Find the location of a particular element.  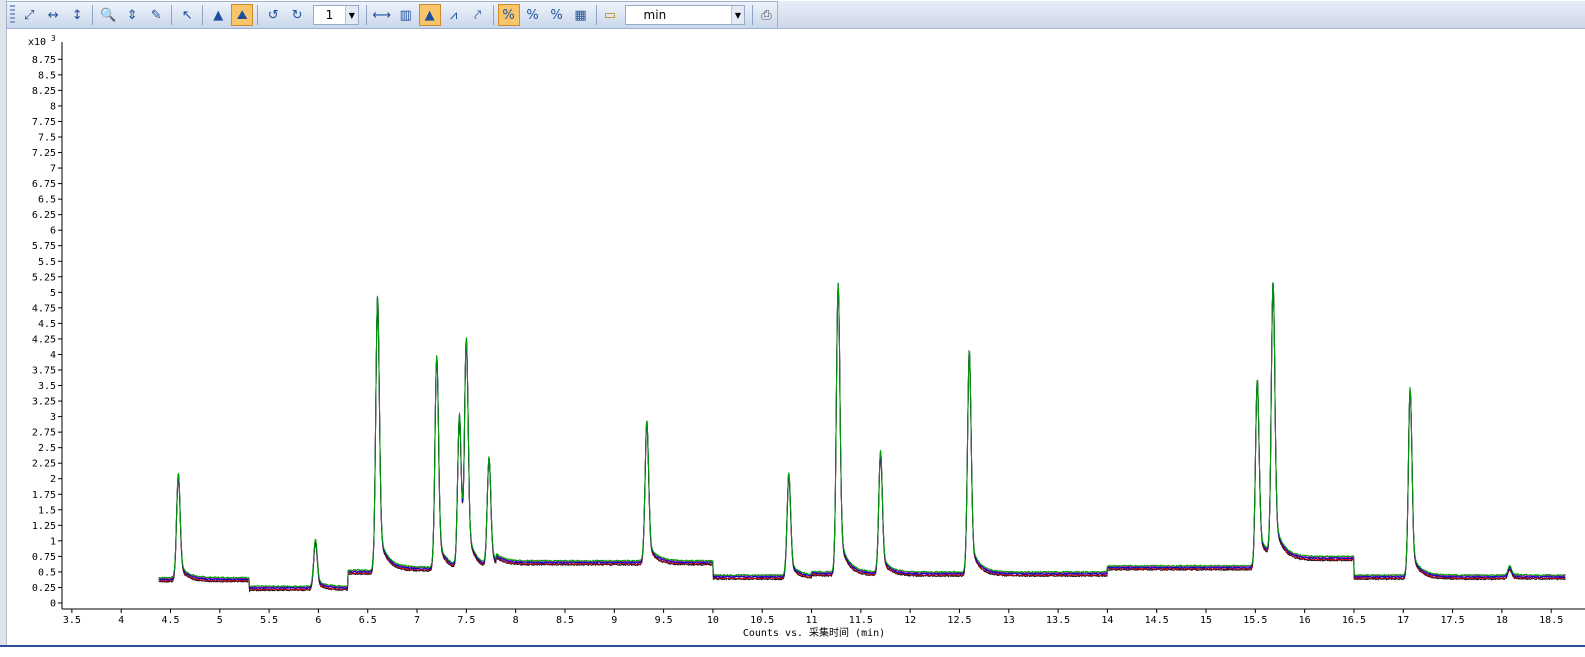

x-tick-label: 6 is located at coordinates (318, 620).